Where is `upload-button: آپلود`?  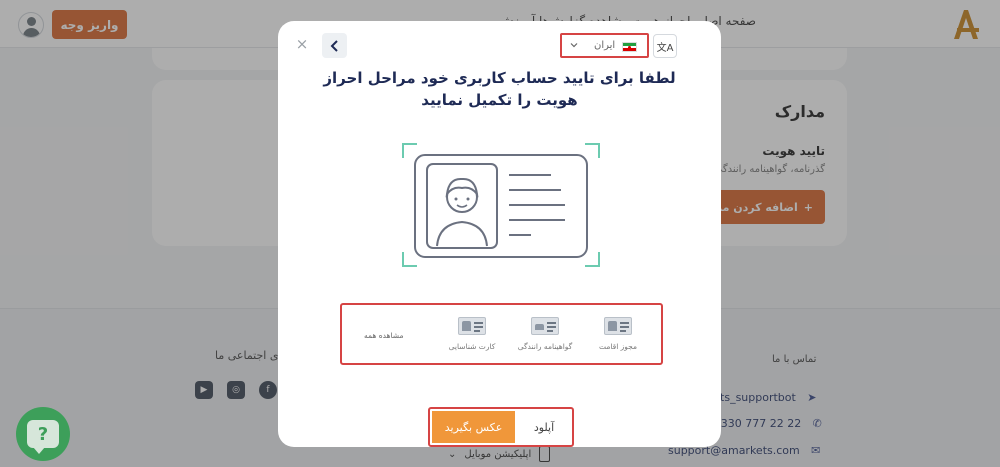
upload-button: آپلود is located at coordinates (544, 427).